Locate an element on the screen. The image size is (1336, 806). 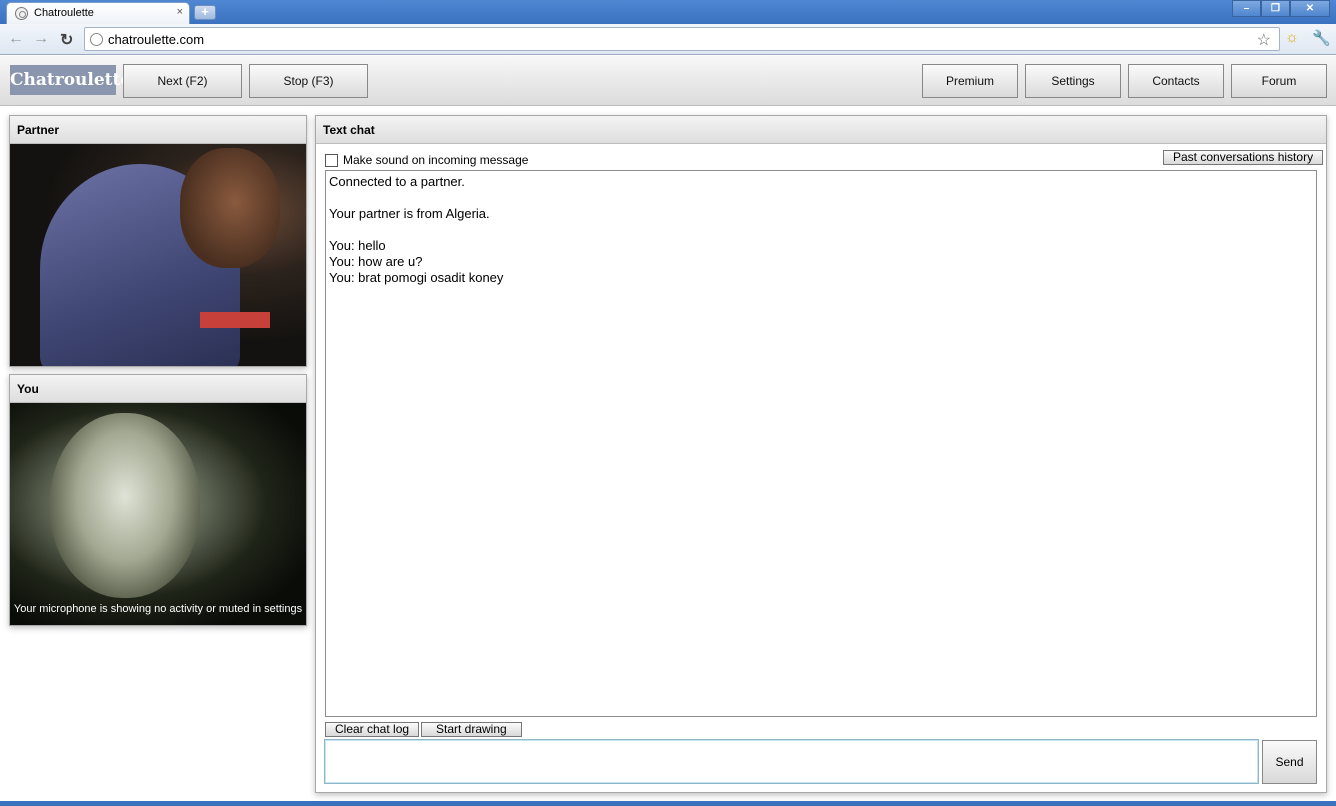
you-panel-title: You is located at coordinates (158, 389).